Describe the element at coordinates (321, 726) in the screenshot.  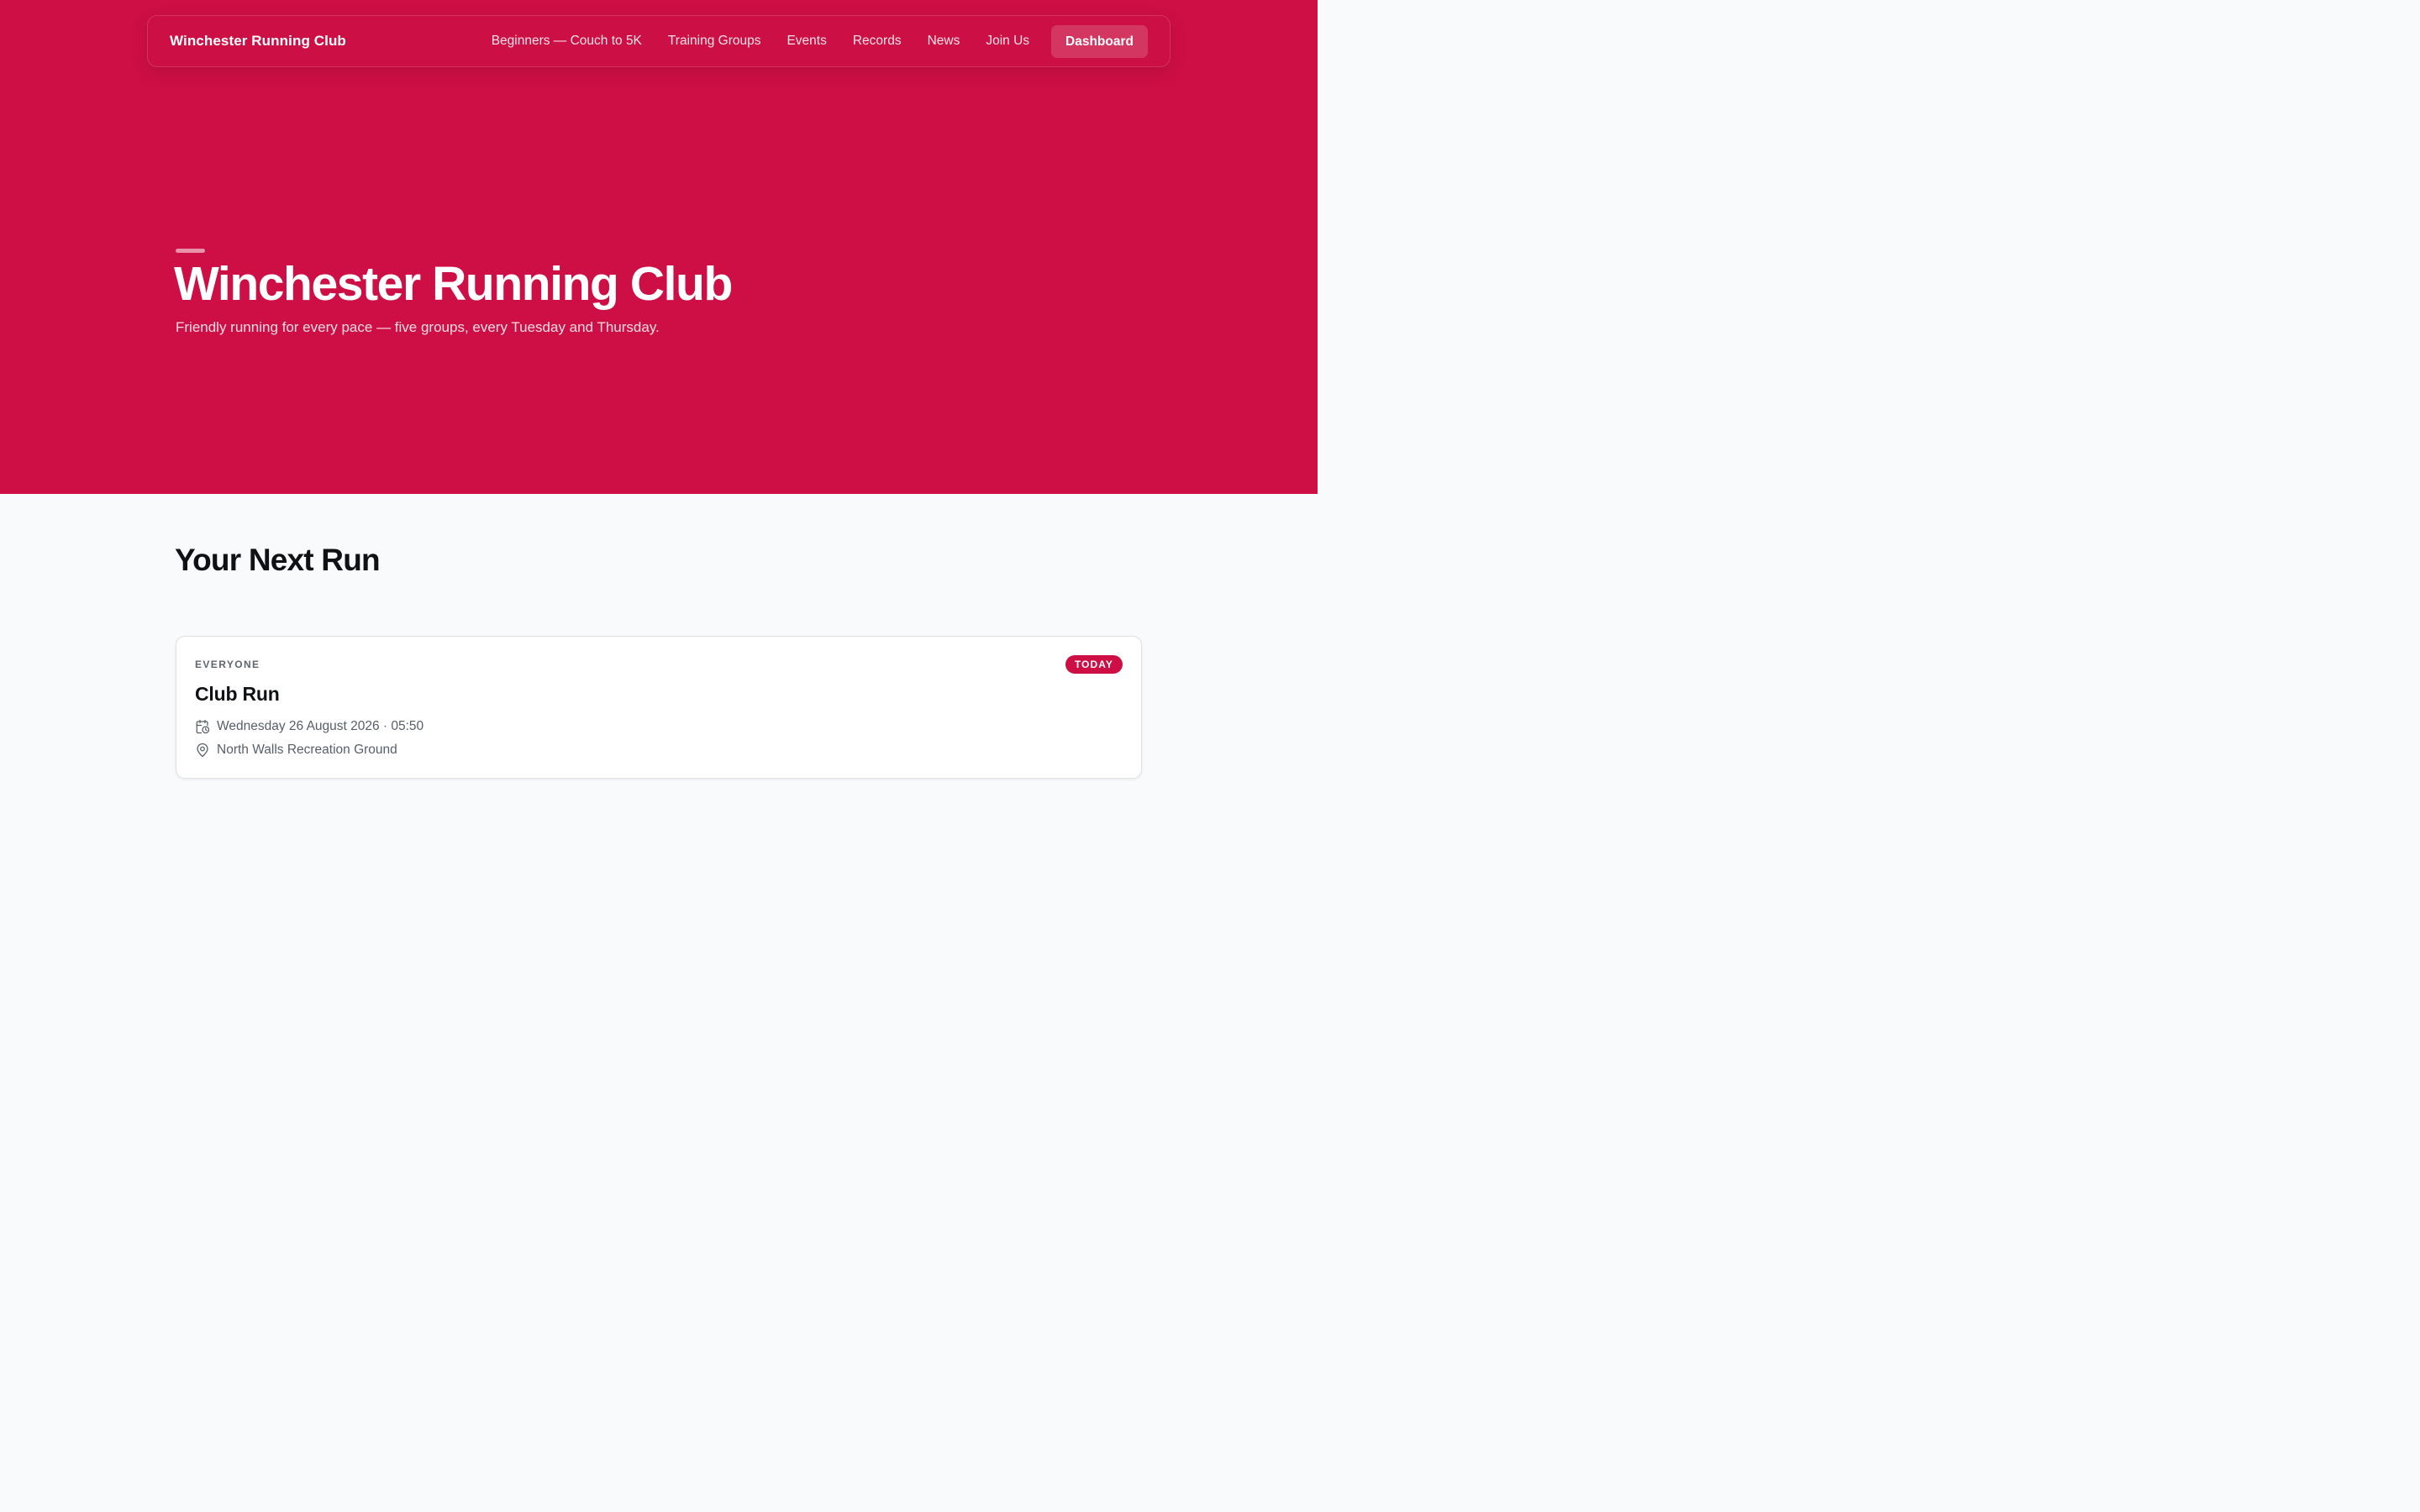
I see `run-datetime: Wednesday 26 August 2026 · 05:50` at that location.